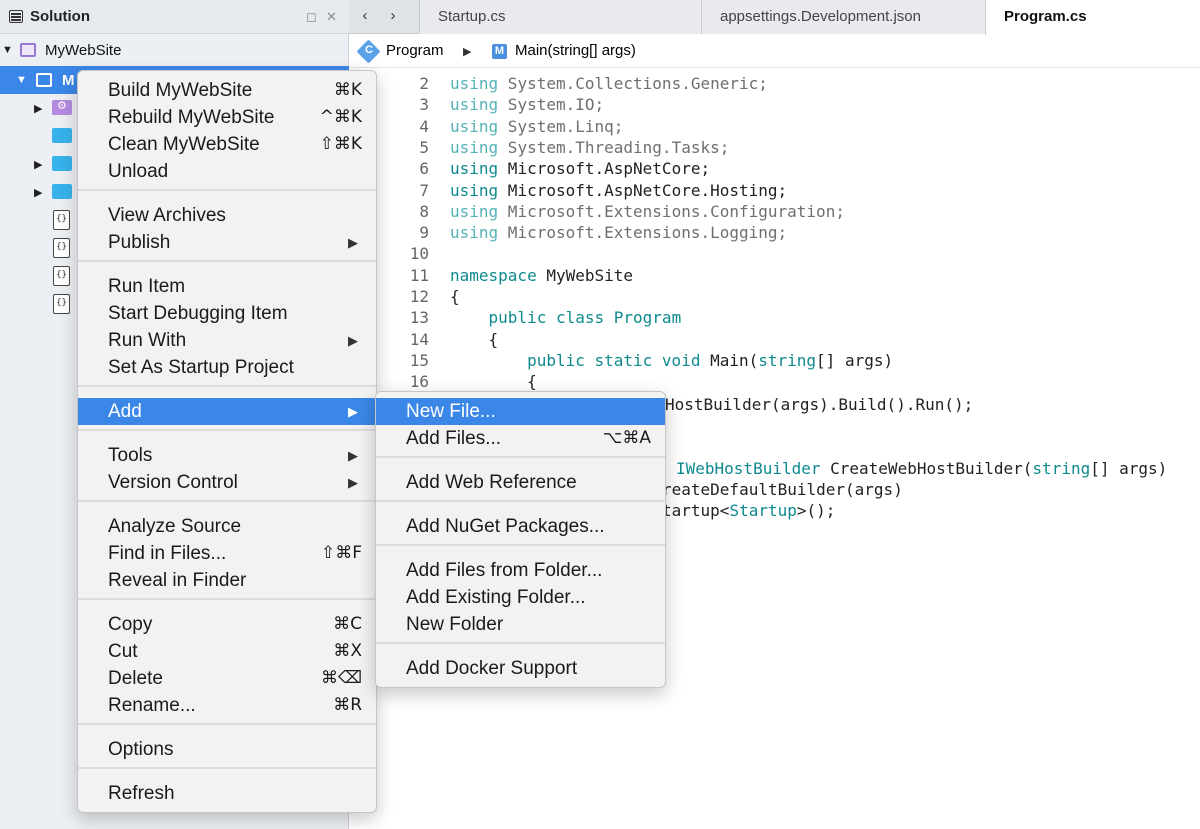  Describe the element at coordinates (60, 16) in the screenshot. I see `solution-pad-title: Solution` at that location.